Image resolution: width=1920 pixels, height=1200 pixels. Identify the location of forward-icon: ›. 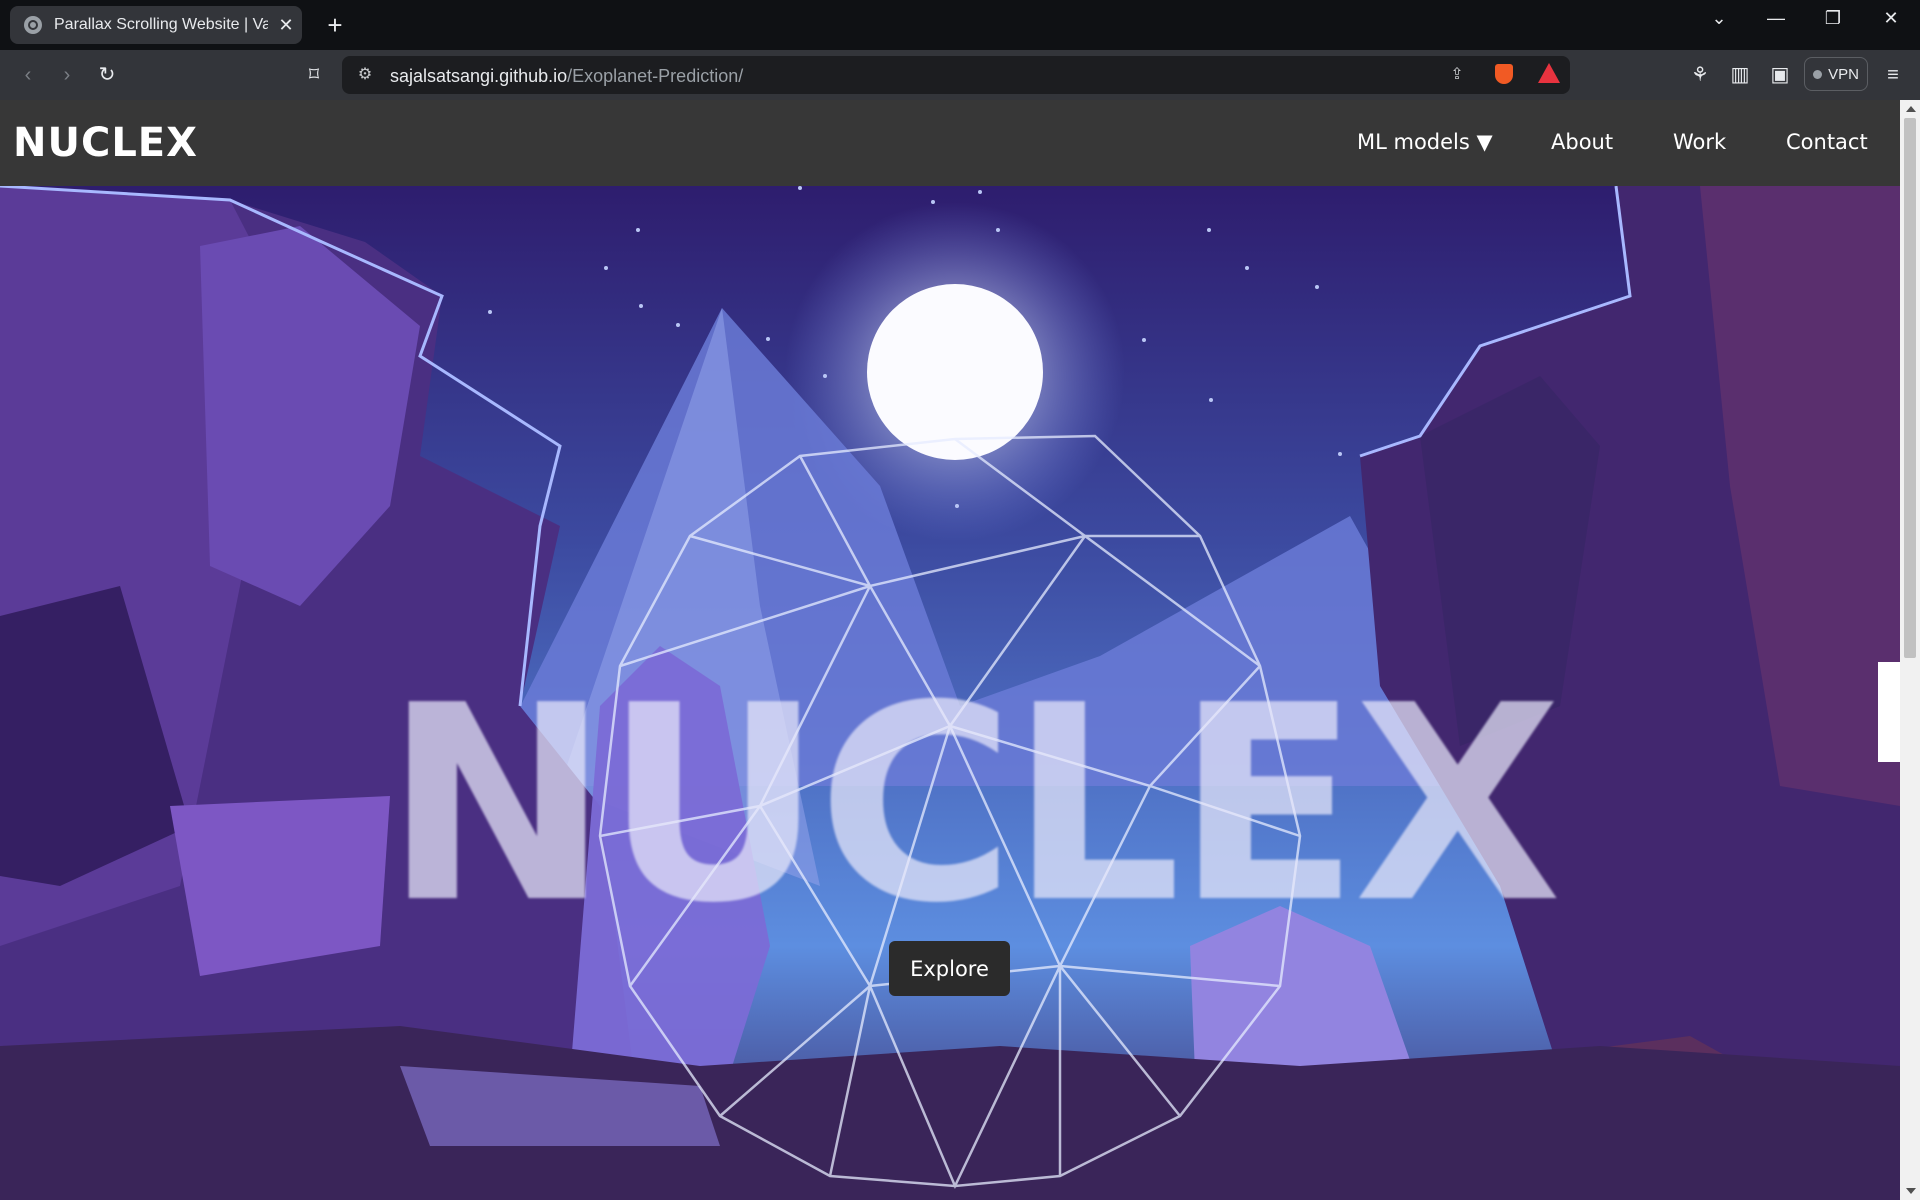
(67, 75).